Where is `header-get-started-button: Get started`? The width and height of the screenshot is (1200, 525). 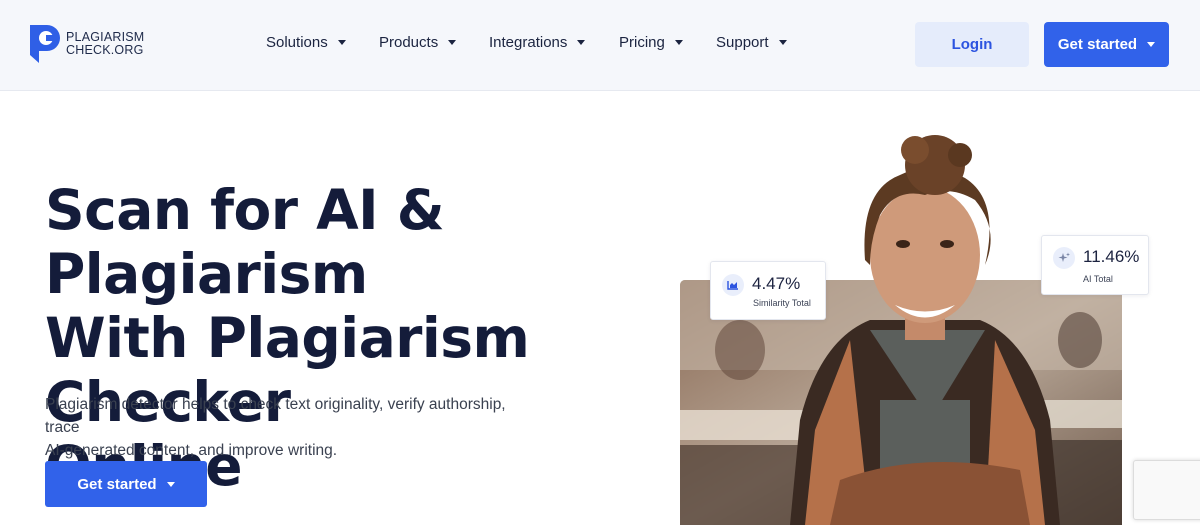 header-get-started-button: Get started is located at coordinates (1106, 44).